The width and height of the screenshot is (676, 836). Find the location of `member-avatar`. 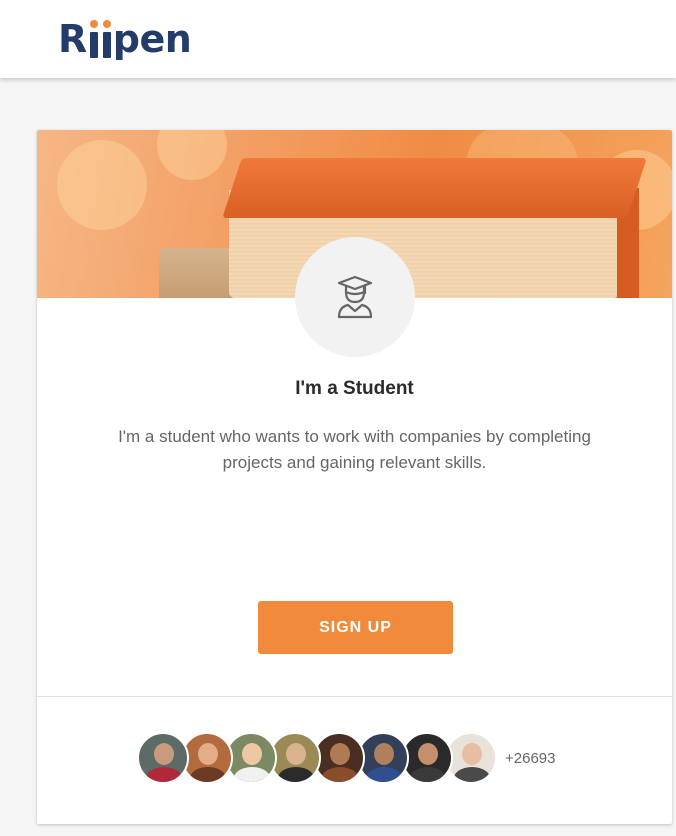

member-avatar is located at coordinates (163, 758).